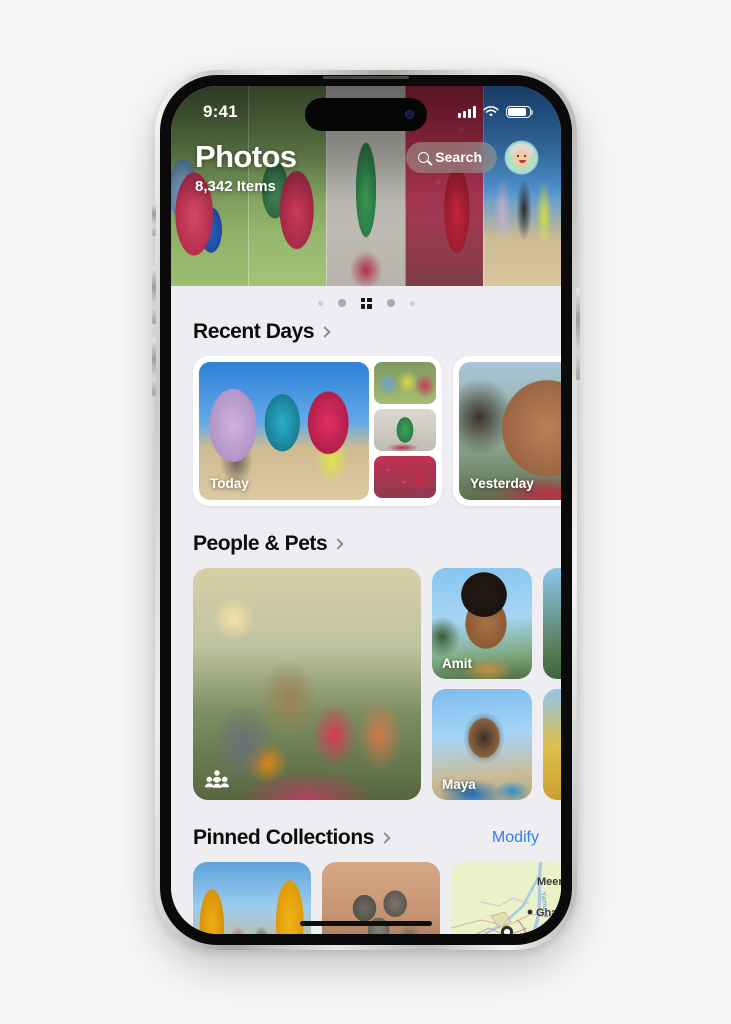  Describe the element at coordinates (229, 483) in the screenshot. I see `recent-day-label: Today` at that location.